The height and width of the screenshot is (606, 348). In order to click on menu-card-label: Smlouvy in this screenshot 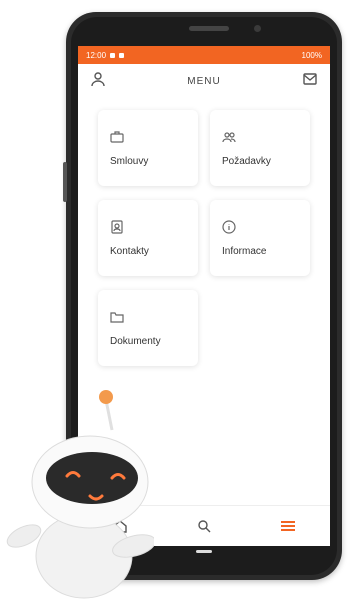, I will do `click(129, 161)`.